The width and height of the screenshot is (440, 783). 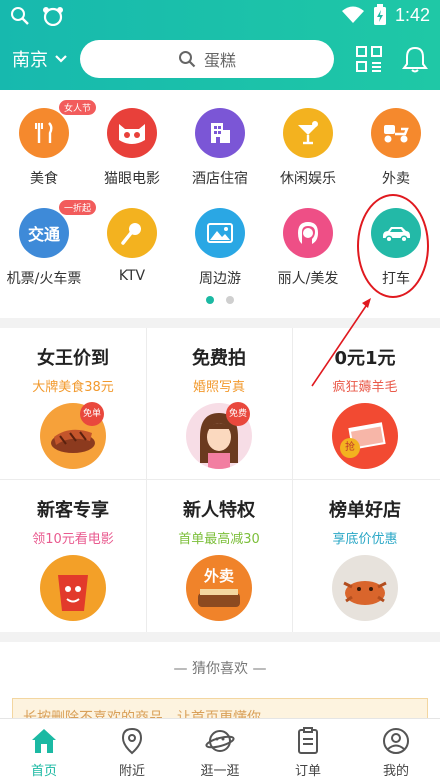 I want to click on promo-card: 女王价到 大牌美食38元 免单, so click(x=73, y=404).